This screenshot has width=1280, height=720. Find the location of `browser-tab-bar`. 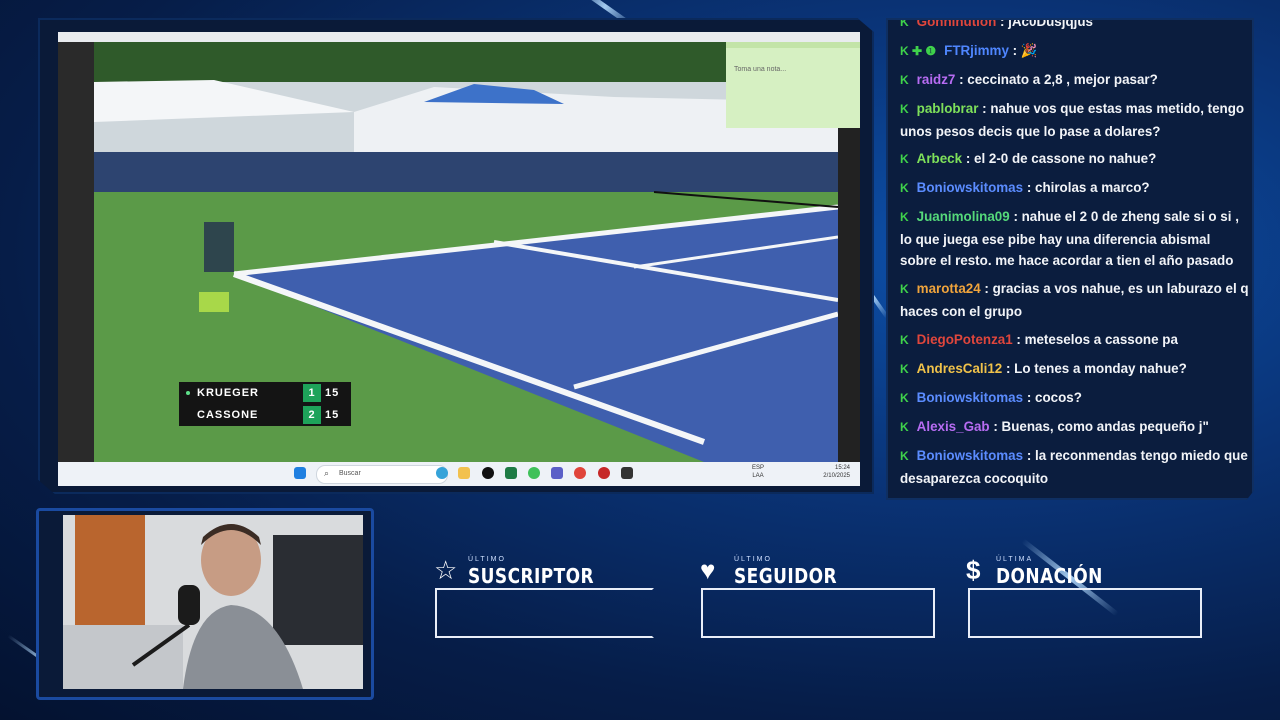

browser-tab-bar is located at coordinates (459, 37).